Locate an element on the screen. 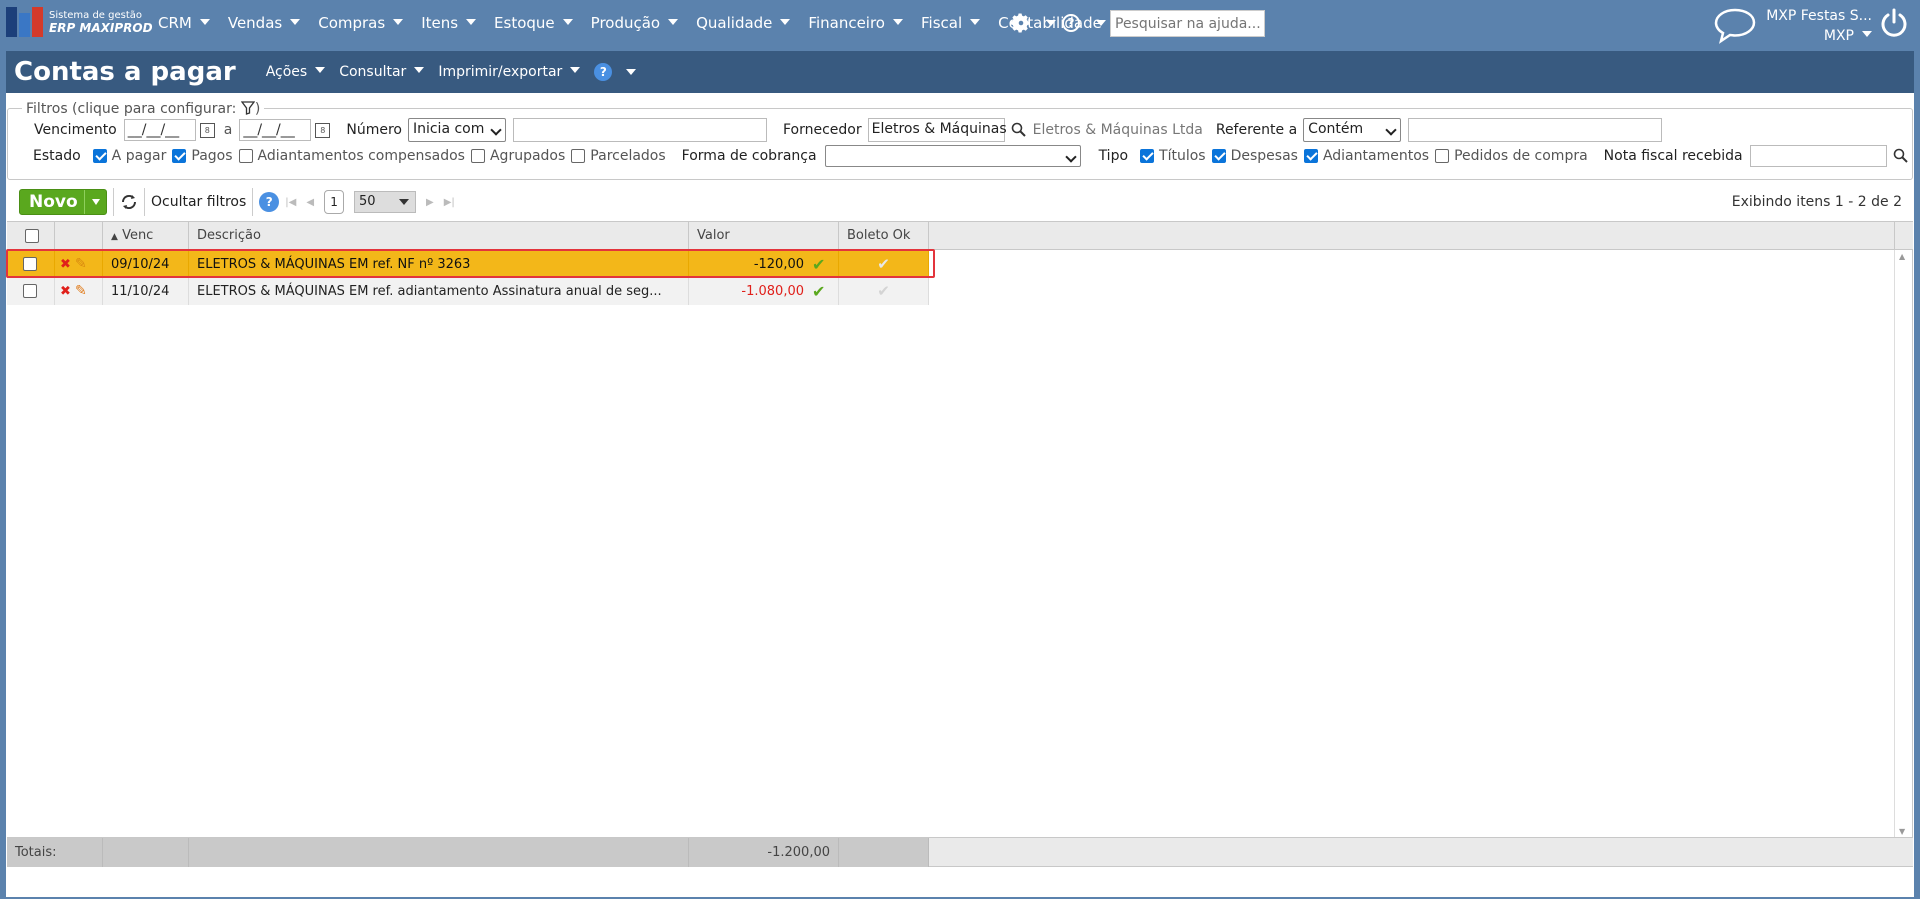 Image resolution: width=1920 pixels, height=899 pixels. page-number-input: 1 is located at coordinates (334, 202).